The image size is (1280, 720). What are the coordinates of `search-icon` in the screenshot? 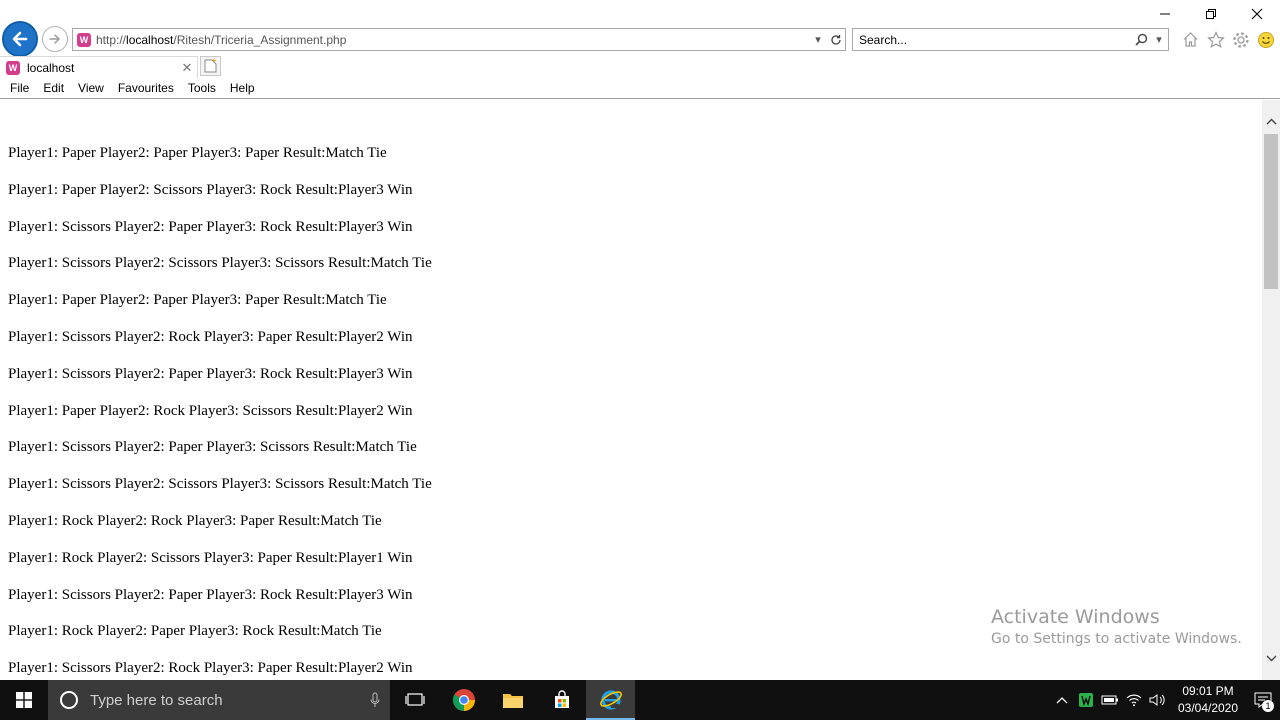 It's located at (1141, 39).